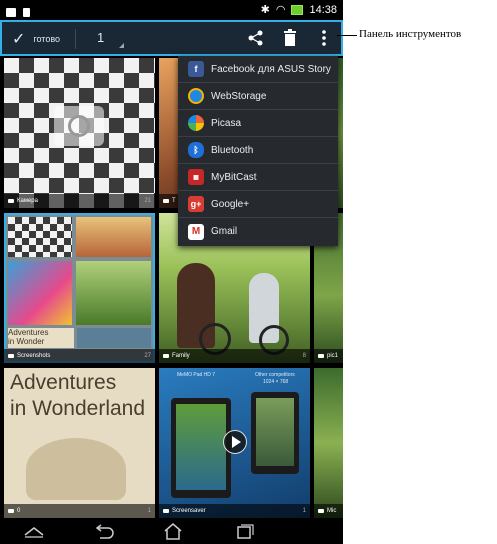 The width and height of the screenshot is (497, 544). Describe the element at coordinates (171, 38) in the screenshot. I see `action-bar: ✓ готово 1` at that location.